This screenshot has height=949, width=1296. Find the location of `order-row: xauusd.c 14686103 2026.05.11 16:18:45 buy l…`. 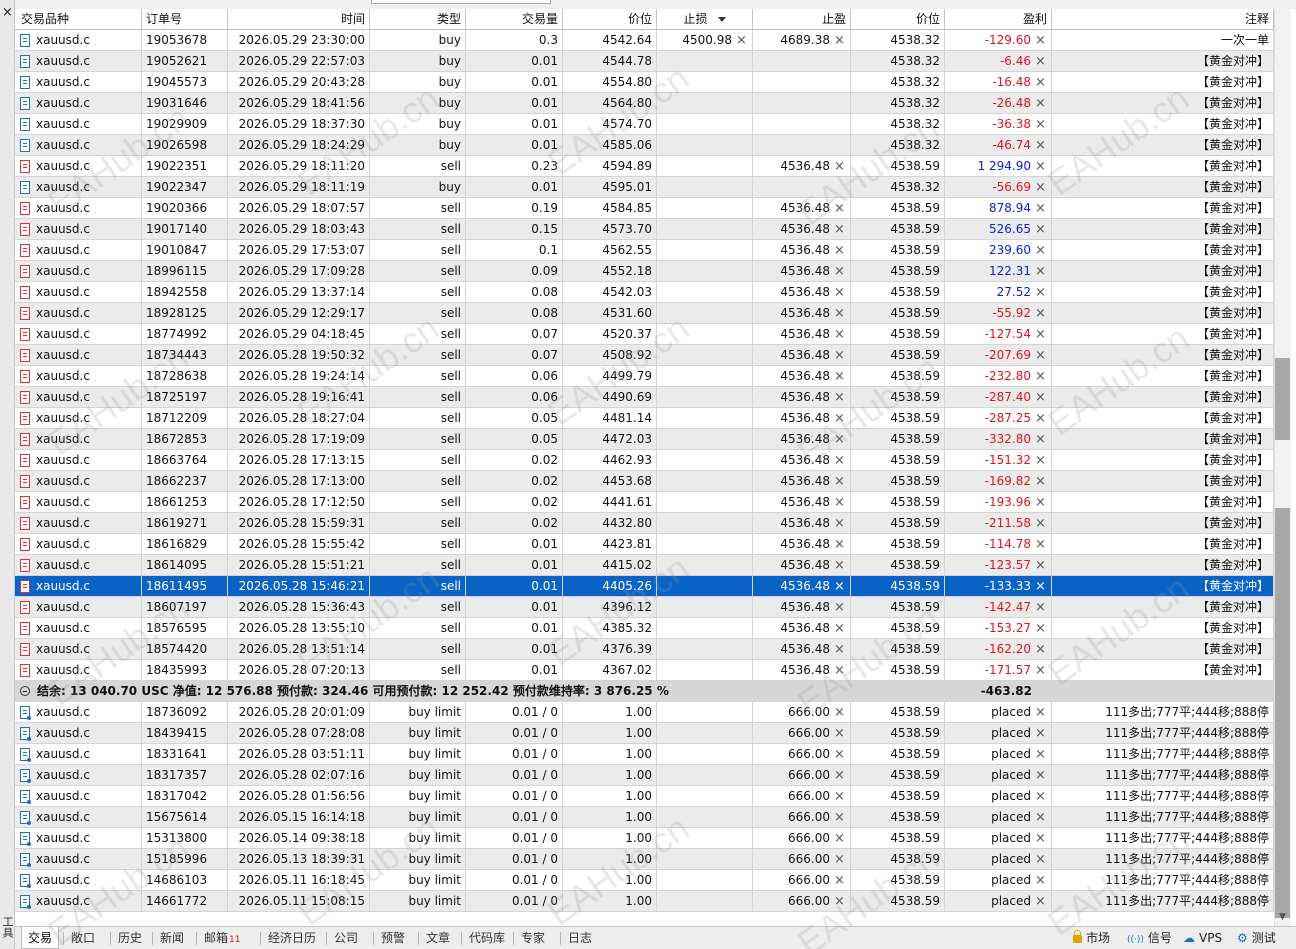

order-row: xauusd.c 14686103 2026.05.11 16:18:45 buy l… is located at coordinates (644, 880).